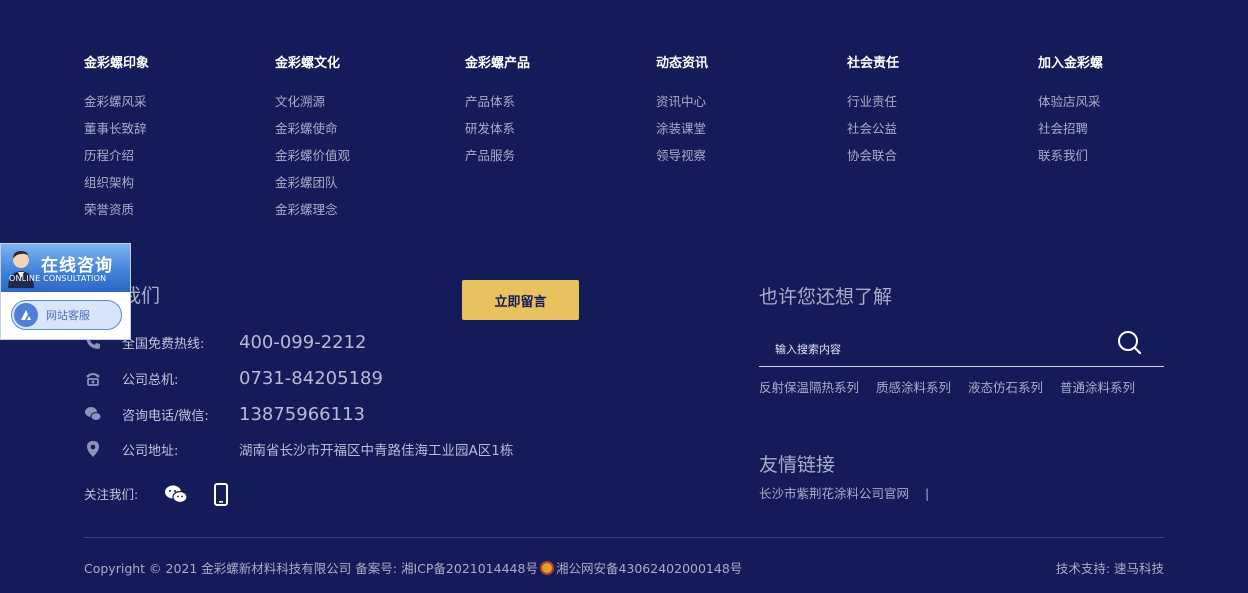 This screenshot has width=1248, height=593. Describe the element at coordinates (746, 135) in the screenshot. I see `nav-link: 涂装课堂` at that location.